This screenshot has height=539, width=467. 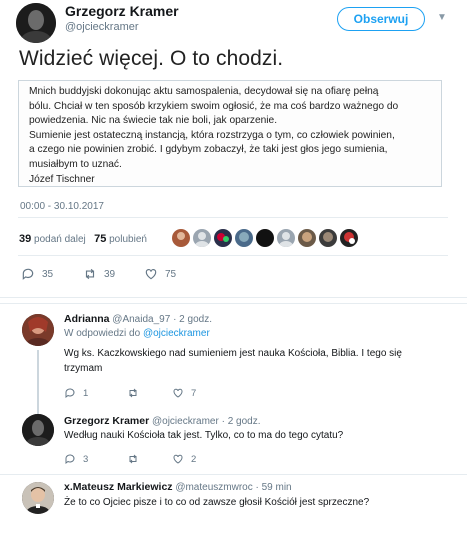 I want to click on like-count: 75, so click(x=171, y=274).